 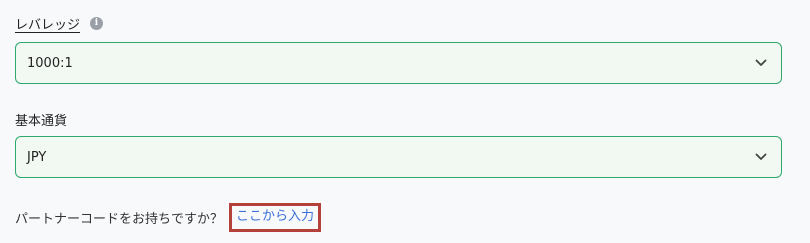 I want to click on partner-code-row: パートナーコードをお持ちですか？ ここから入力, so click(x=168, y=217).